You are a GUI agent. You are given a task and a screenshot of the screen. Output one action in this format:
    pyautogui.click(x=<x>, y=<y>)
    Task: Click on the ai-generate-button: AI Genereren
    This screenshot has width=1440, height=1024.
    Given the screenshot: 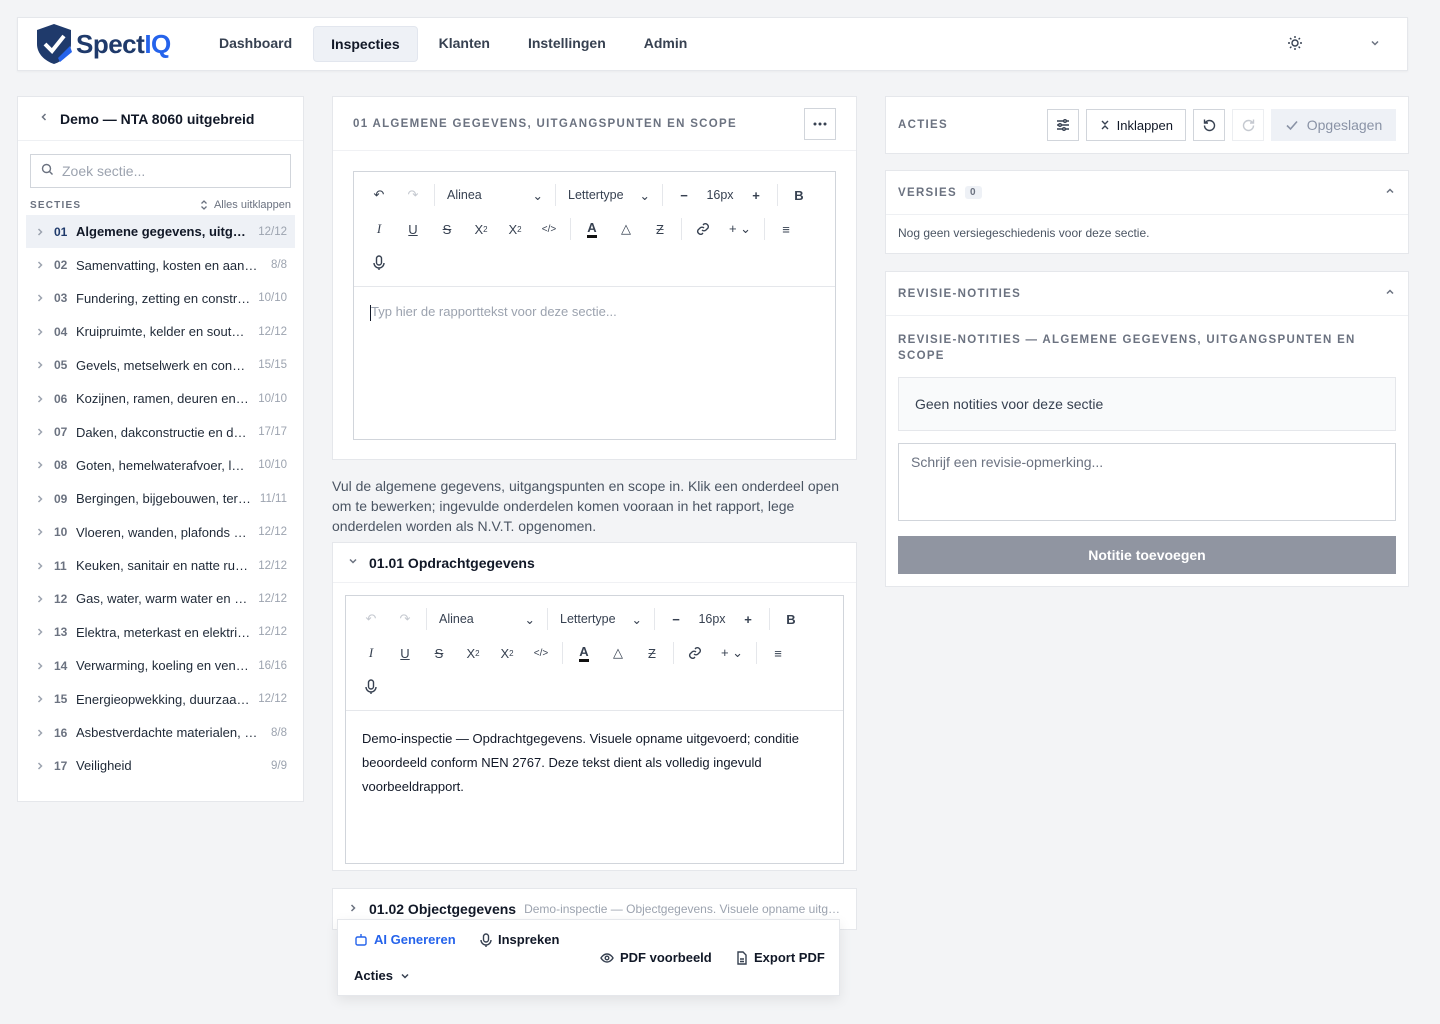 What is the action you would take?
    pyautogui.click(x=405, y=939)
    